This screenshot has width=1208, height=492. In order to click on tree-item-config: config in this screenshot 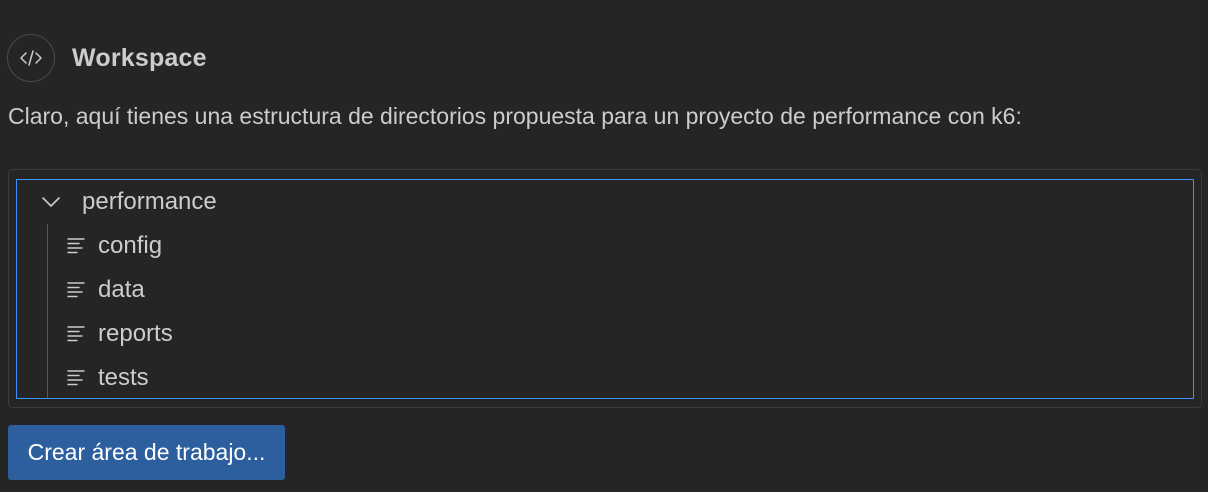, I will do `click(114, 246)`.